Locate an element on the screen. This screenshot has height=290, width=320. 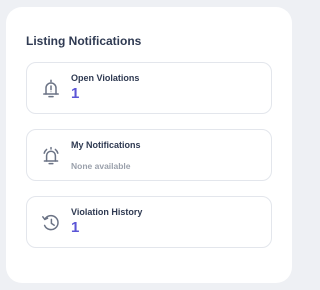
my-notifications-label: My Notifications is located at coordinates (106, 145).